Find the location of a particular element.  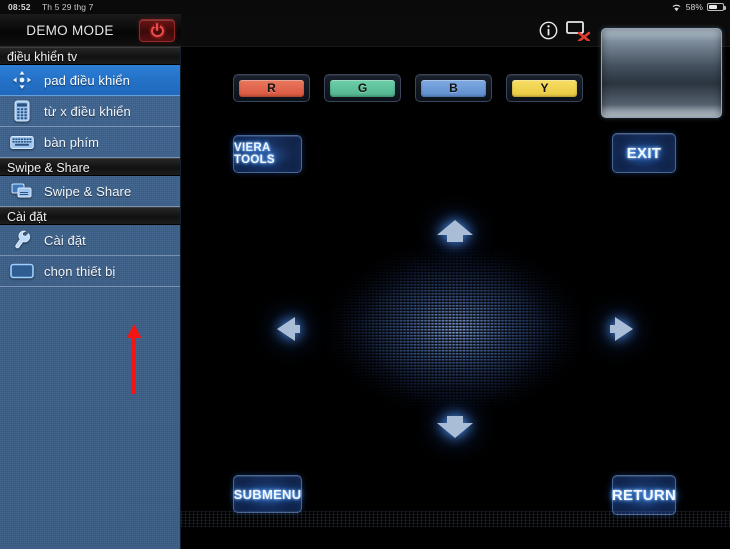

color-button-label: G is located at coordinates (362, 88).